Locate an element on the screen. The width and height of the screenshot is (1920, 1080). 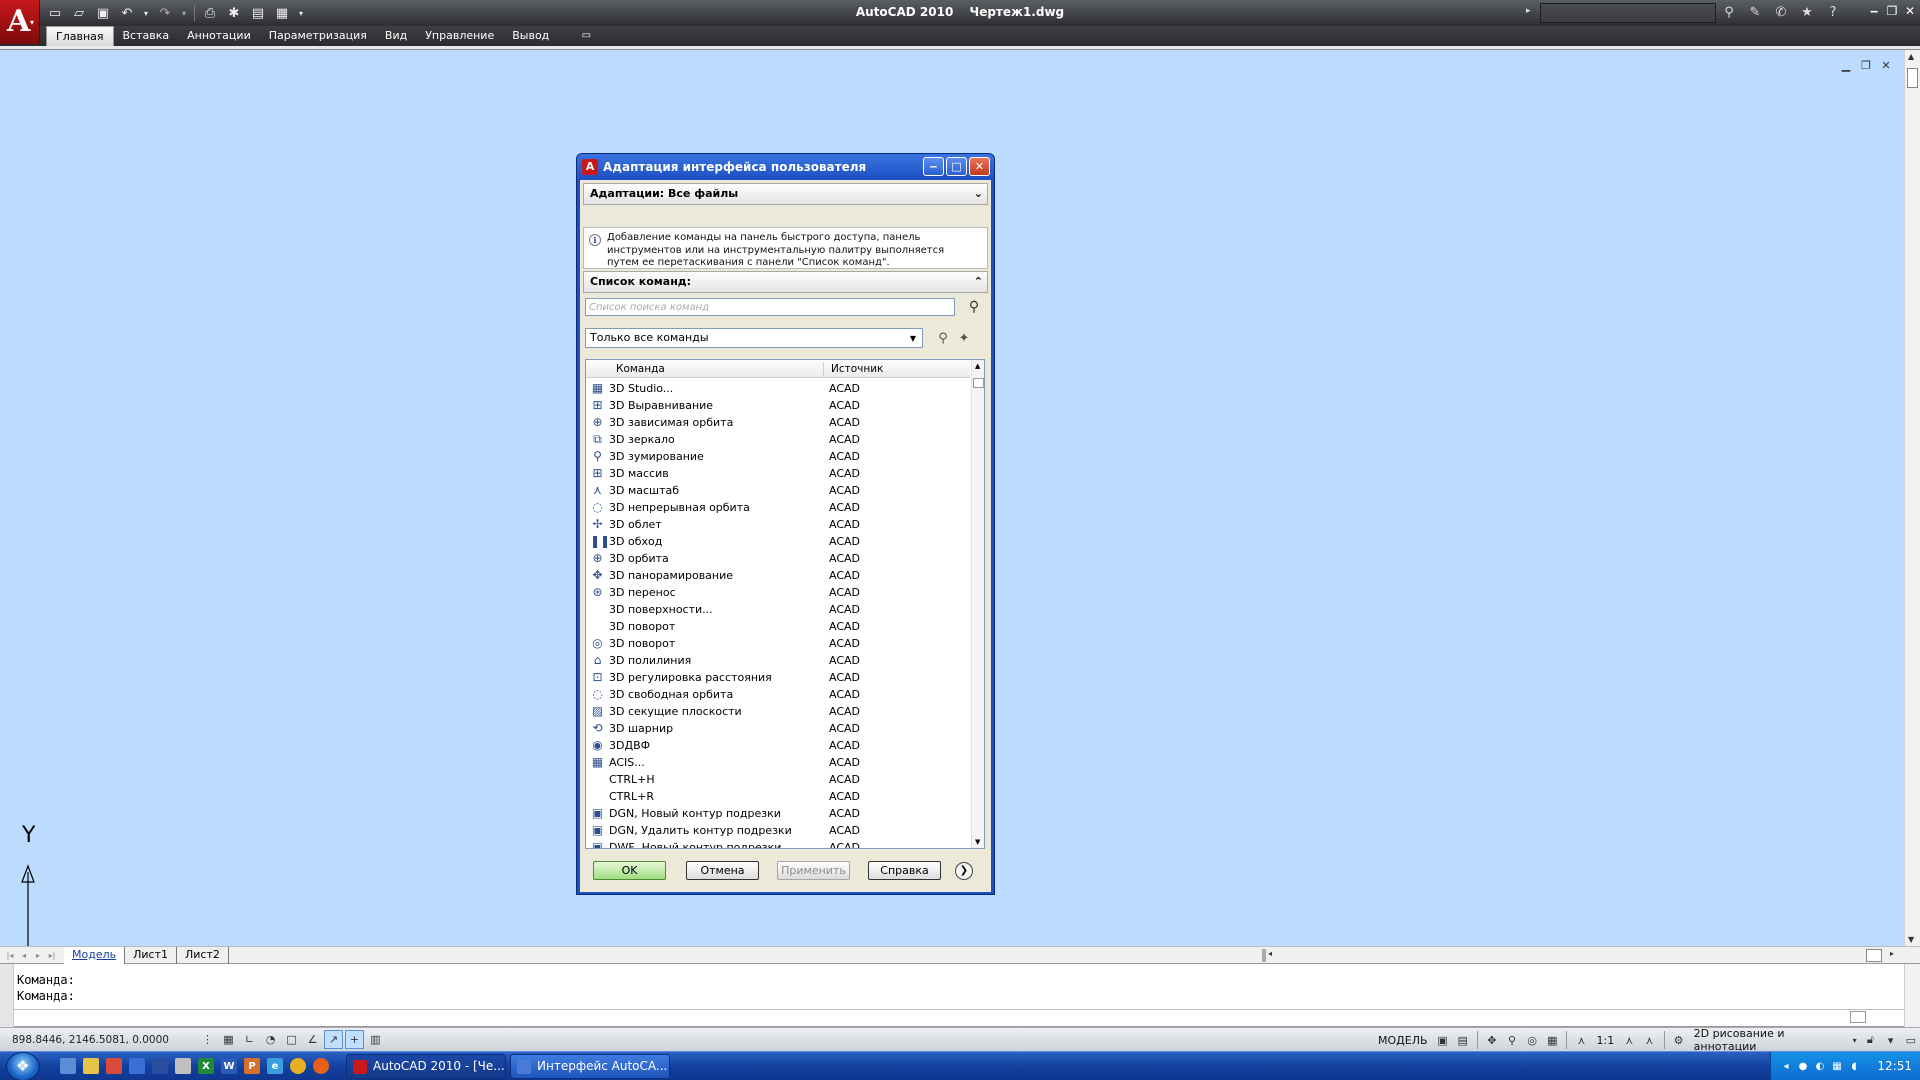
ribbon-minimize-icon: ▭ is located at coordinates (586, 35).